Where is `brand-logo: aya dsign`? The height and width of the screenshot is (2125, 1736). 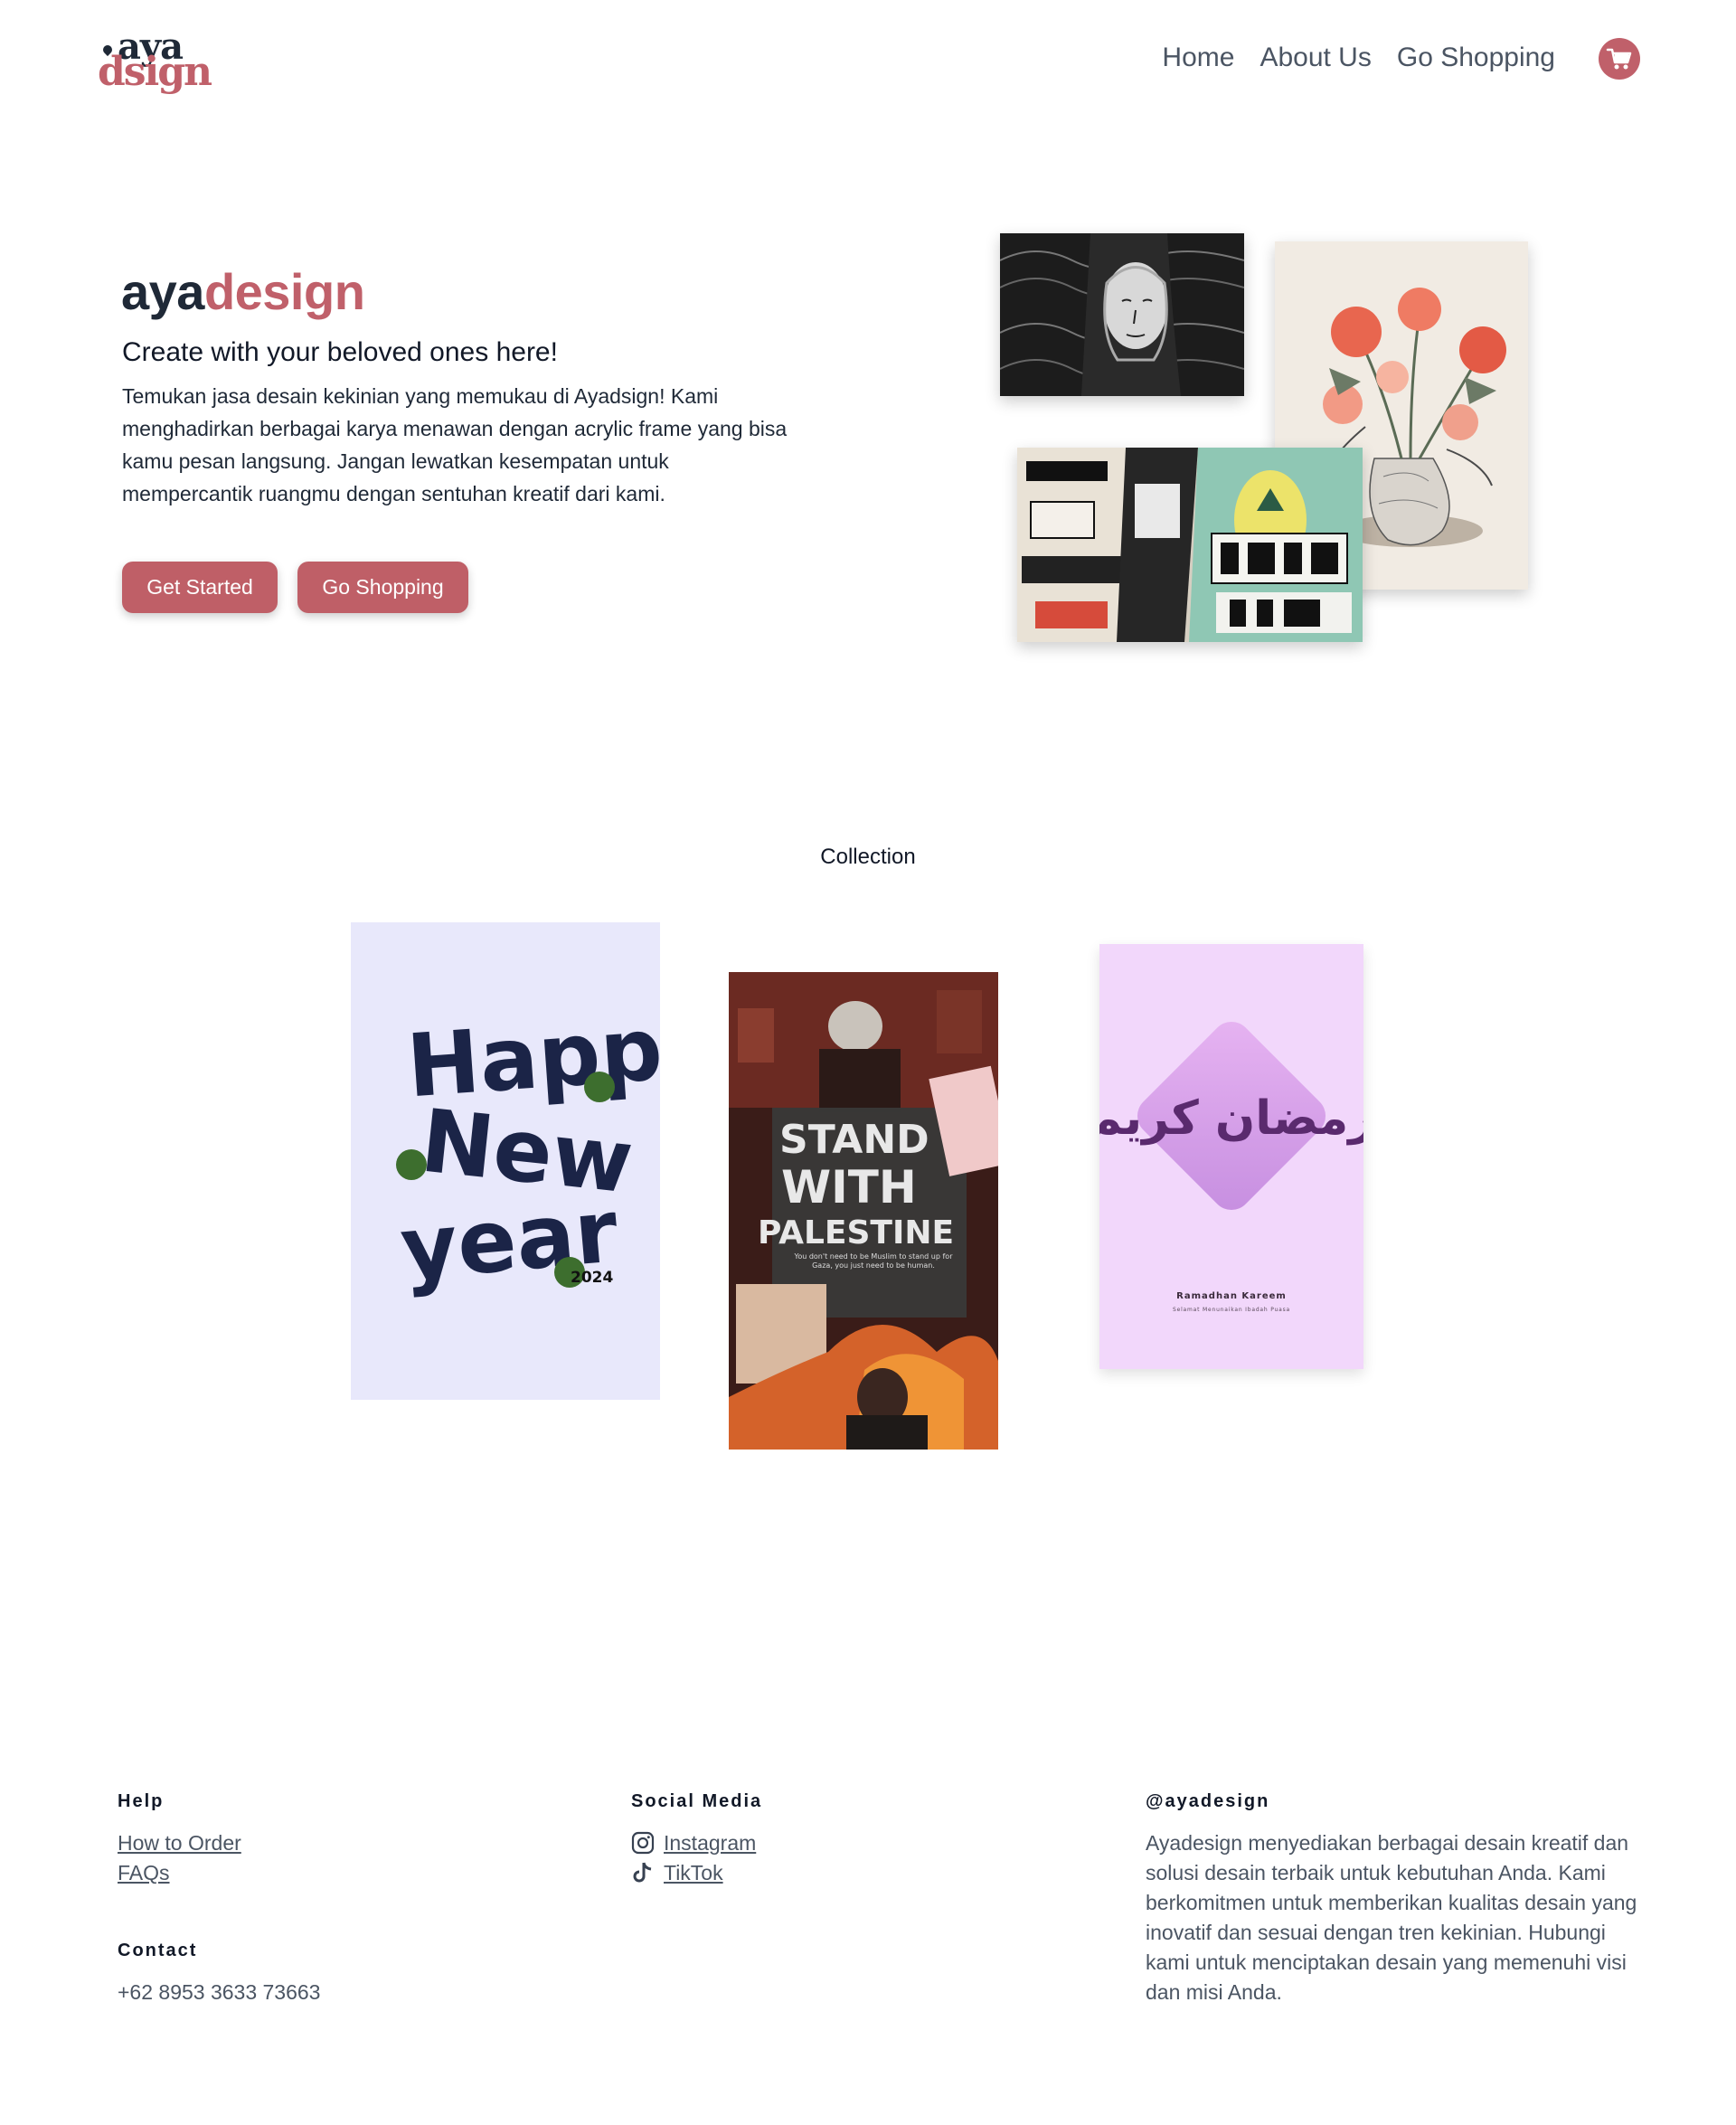 brand-logo: aya dsign is located at coordinates (155, 61).